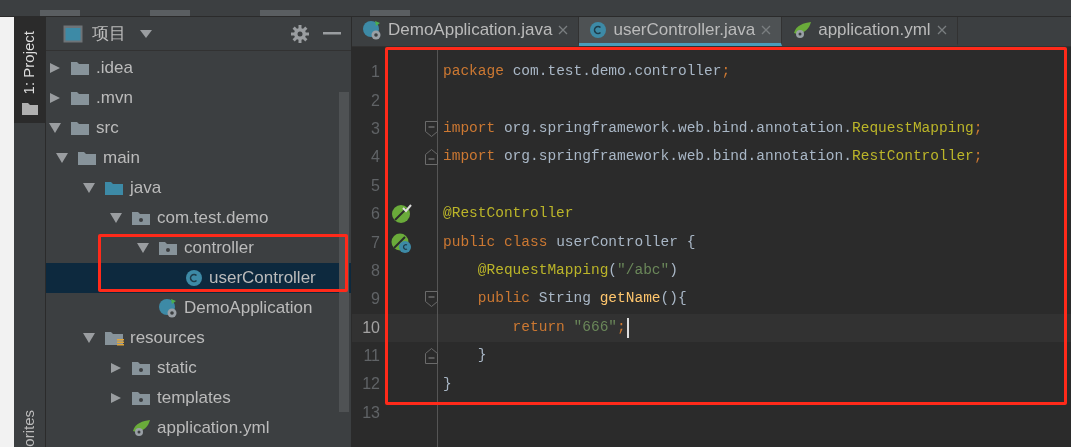 Image resolution: width=1071 pixels, height=447 pixels. What do you see at coordinates (29, 70) in the screenshot?
I see `project-tool-tab: 1: Project` at bounding box center [29, 70].